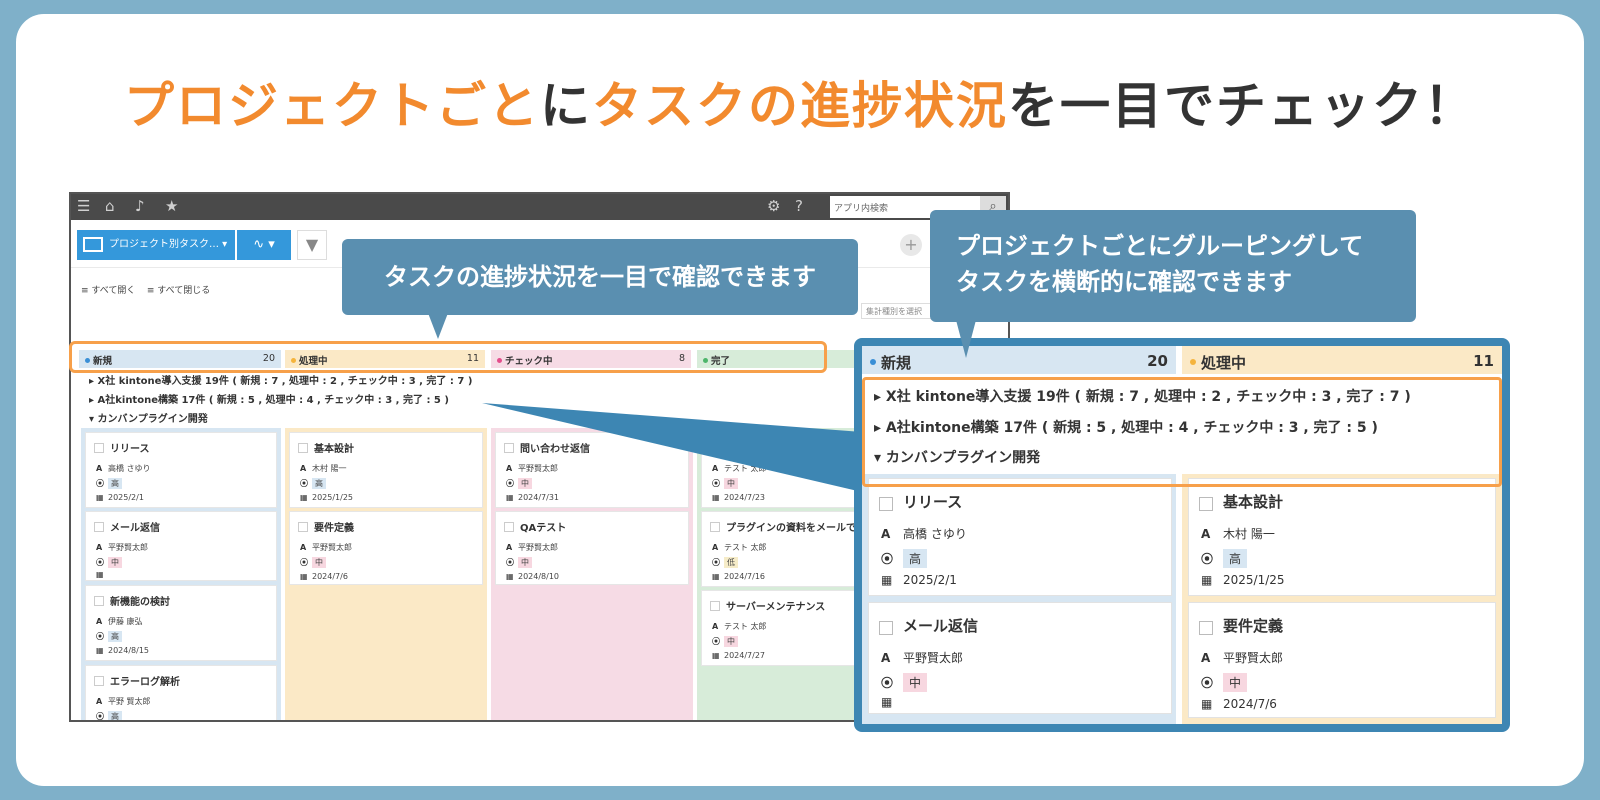 This screenshot has width=1600, height=800. Describe the element at coordinates (799, 206) in the screenshot. I see `help-icon: ?` at that location.